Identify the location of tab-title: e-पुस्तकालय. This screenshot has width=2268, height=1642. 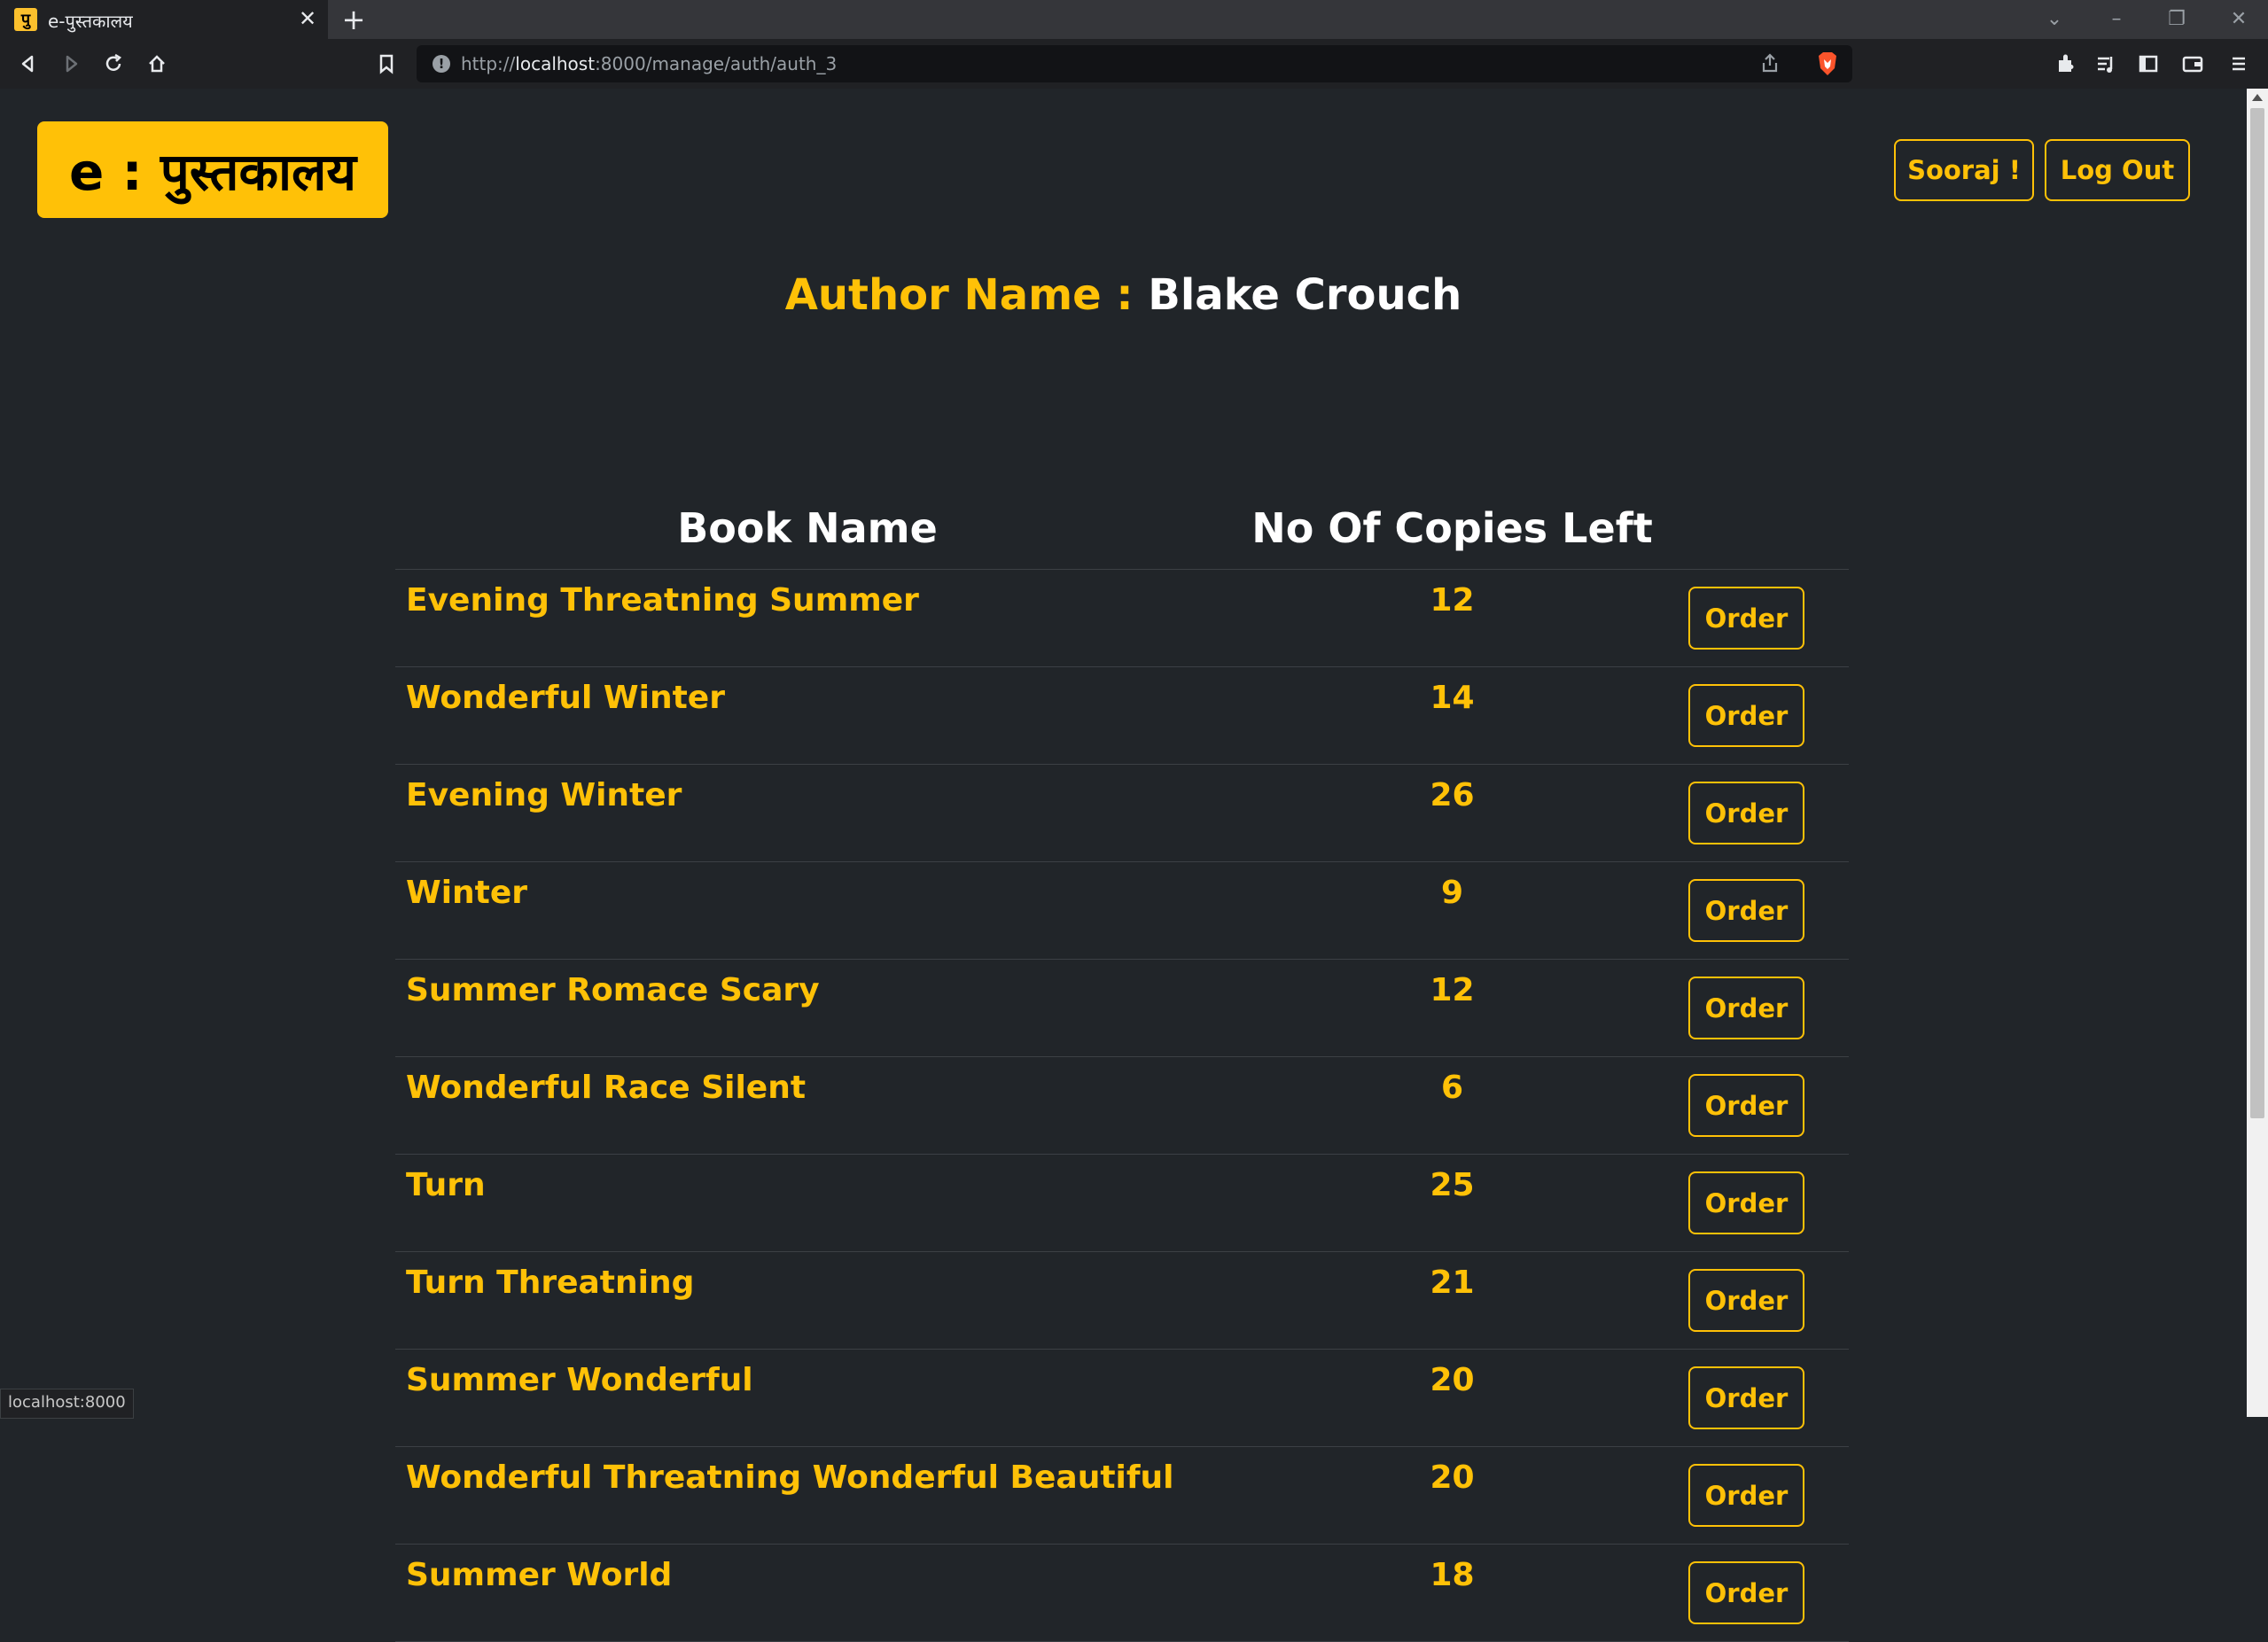
(91, 21).